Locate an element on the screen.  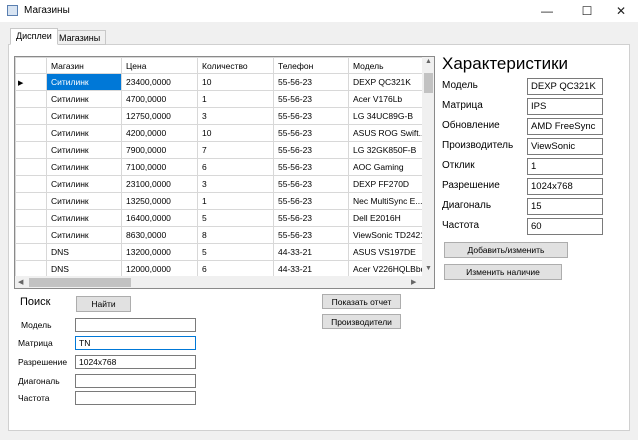
grid-cell: 12000,0000 is located at coordinates (159, 269).